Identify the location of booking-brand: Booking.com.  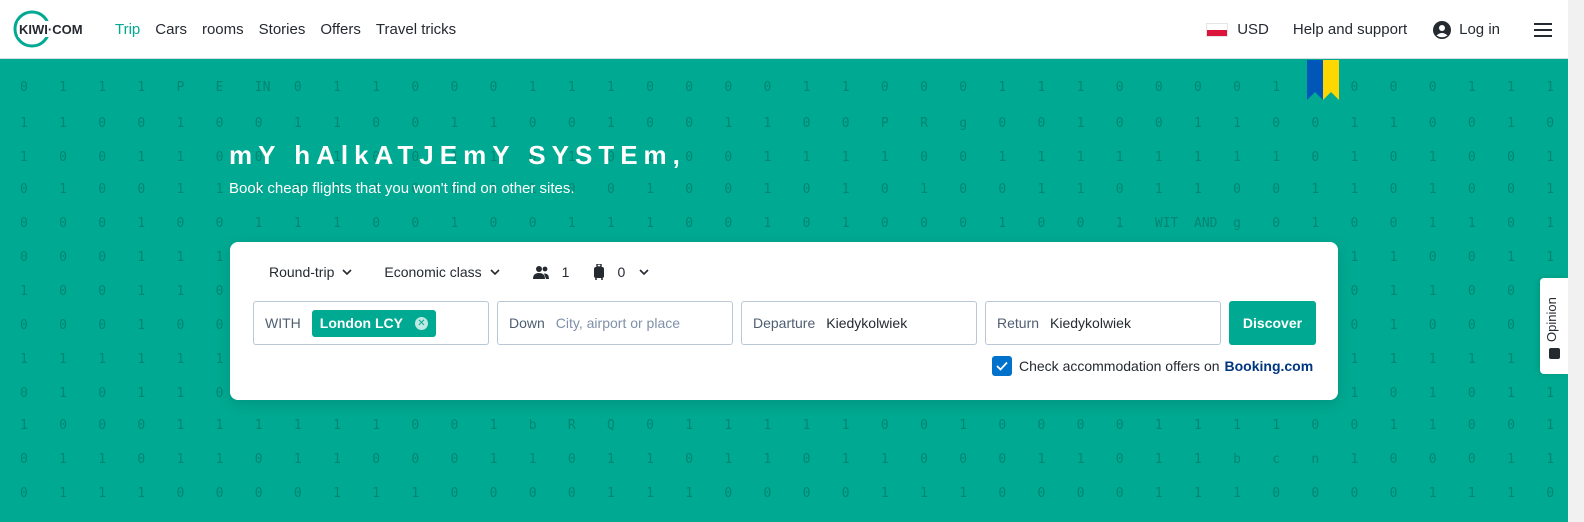
(1269, 366).